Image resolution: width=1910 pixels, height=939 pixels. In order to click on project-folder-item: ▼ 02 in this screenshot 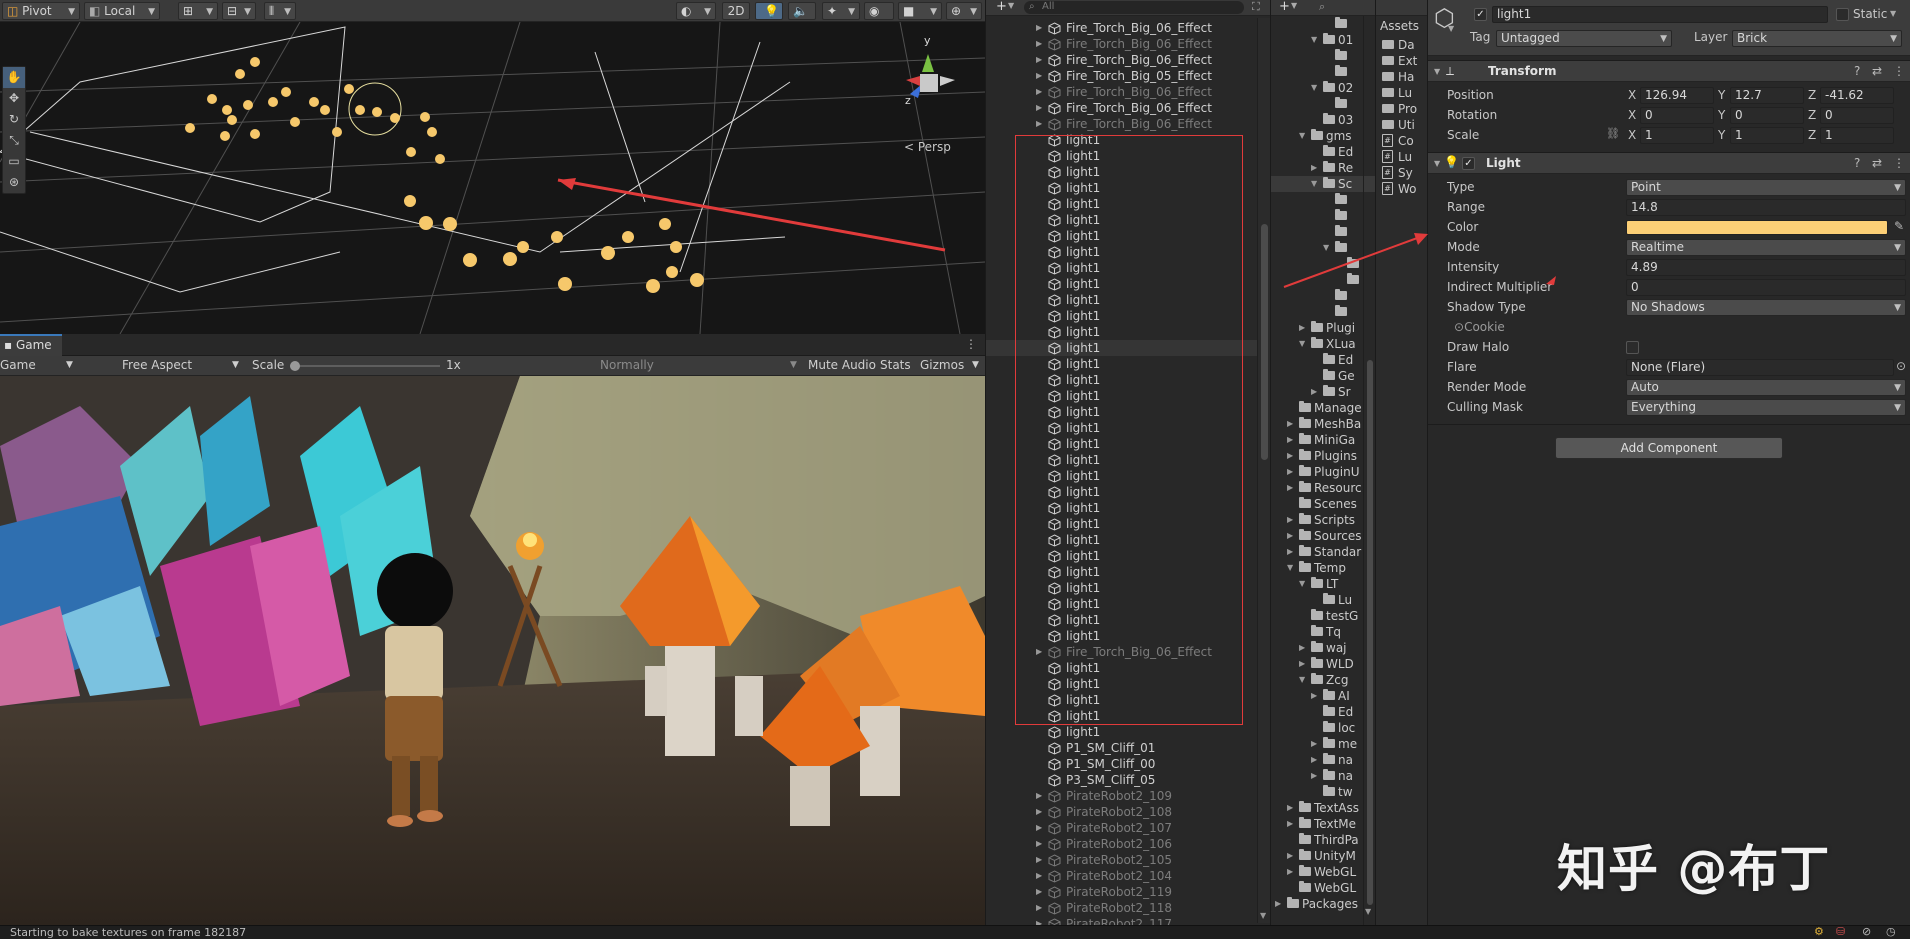, I will do `click(1323, 88)`.